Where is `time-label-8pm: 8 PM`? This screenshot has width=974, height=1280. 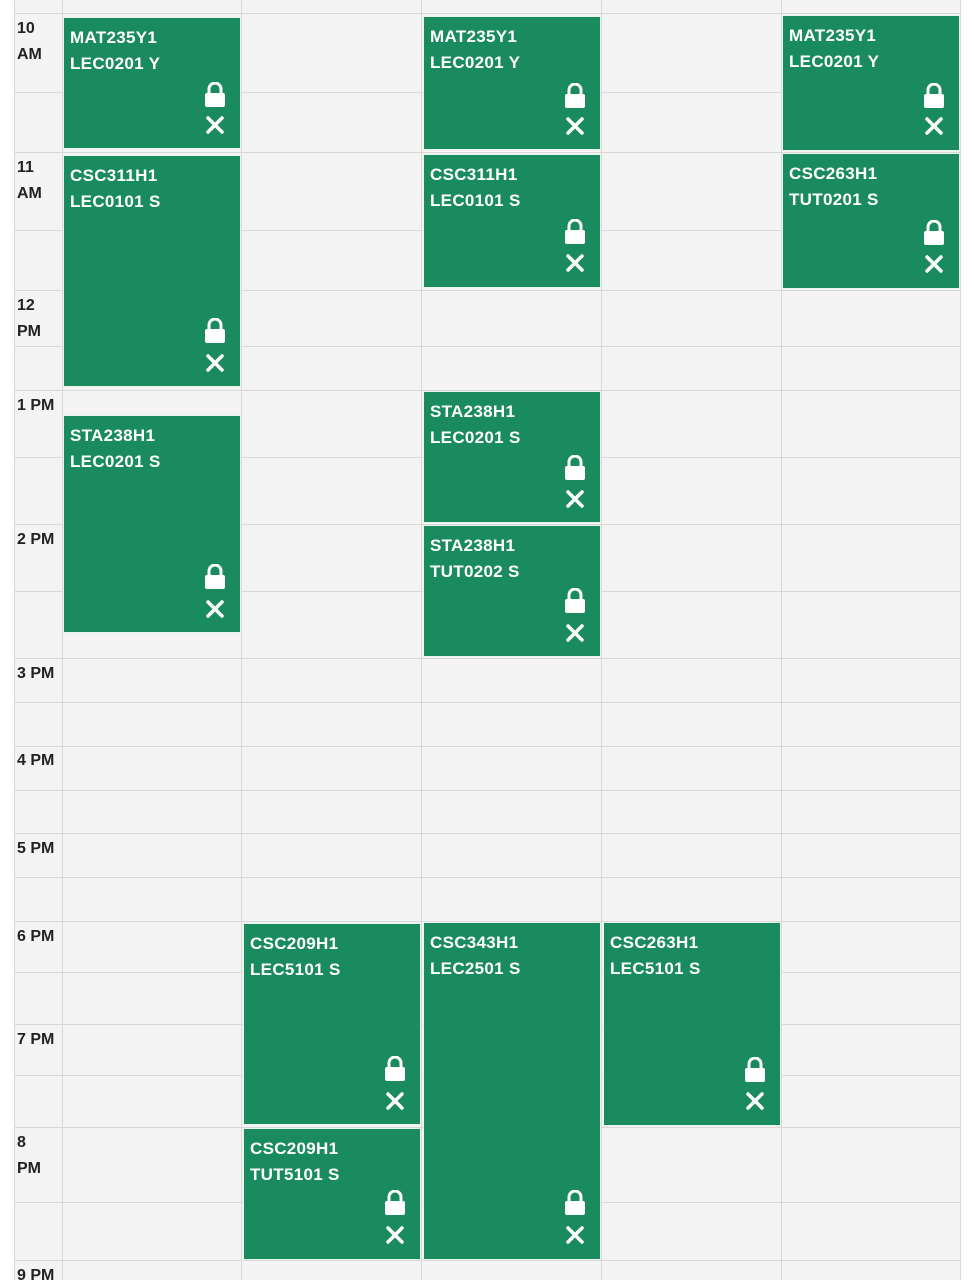 time-label-8pm: 8 PM is located at coordinates (39, 1156).